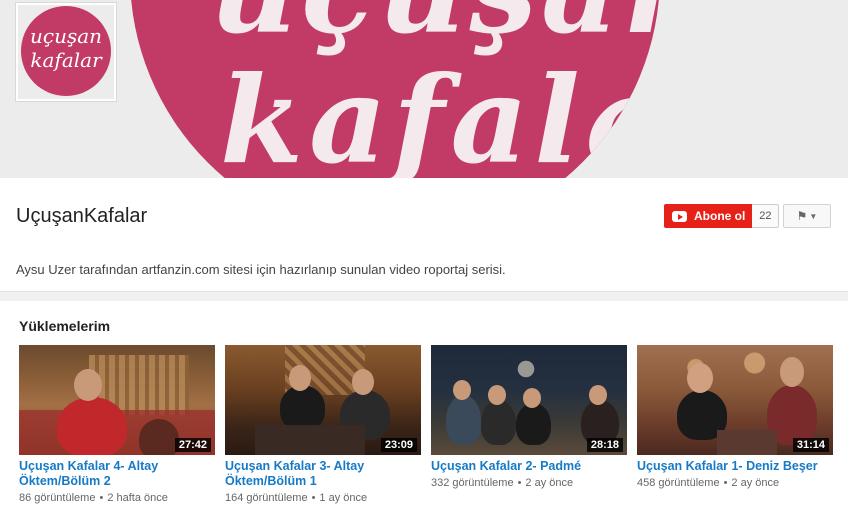  Describe the element at coordinates (343, 498) in the screenshot. I see `upload-age: 1 ay önce` at that location.